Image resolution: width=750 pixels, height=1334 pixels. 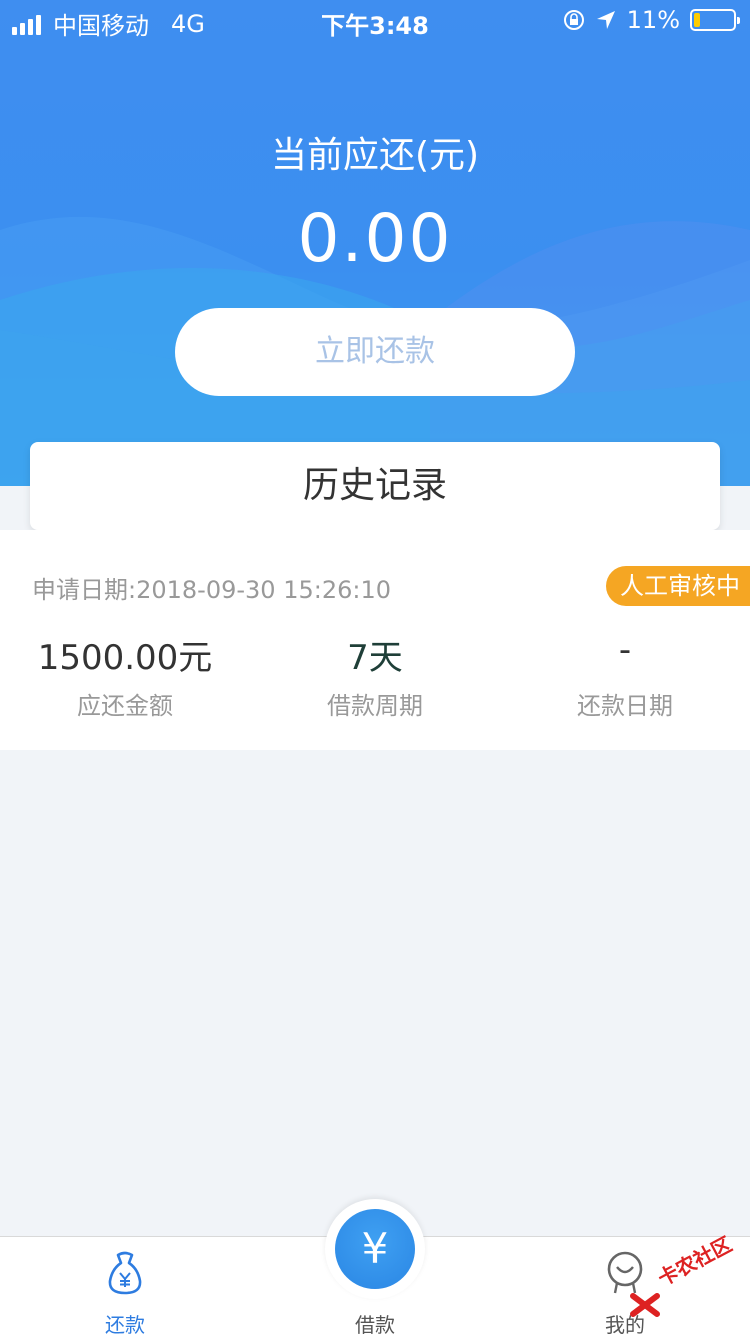 What do you see at coordinates (625, 675) in the screenshot?
I see `stat-repay-date: - 还款日期` at bounding box center [625, 675].